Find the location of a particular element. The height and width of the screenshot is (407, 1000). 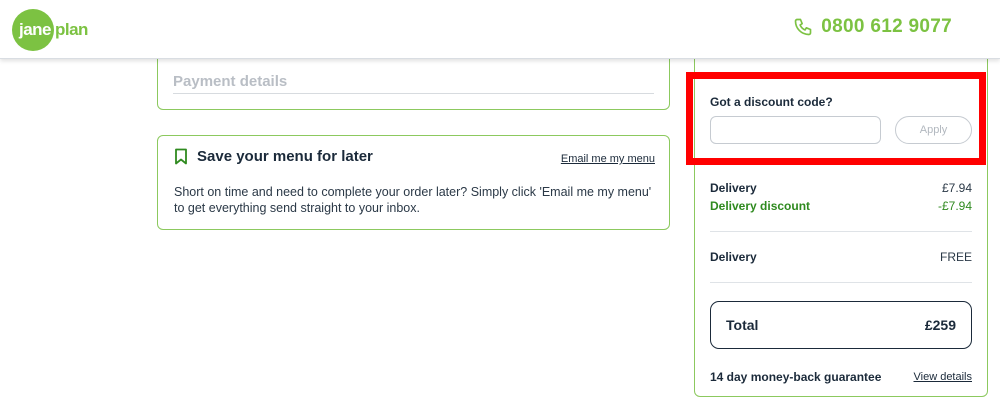

logo-text-plan: plan is located at coordinates (71, 29).